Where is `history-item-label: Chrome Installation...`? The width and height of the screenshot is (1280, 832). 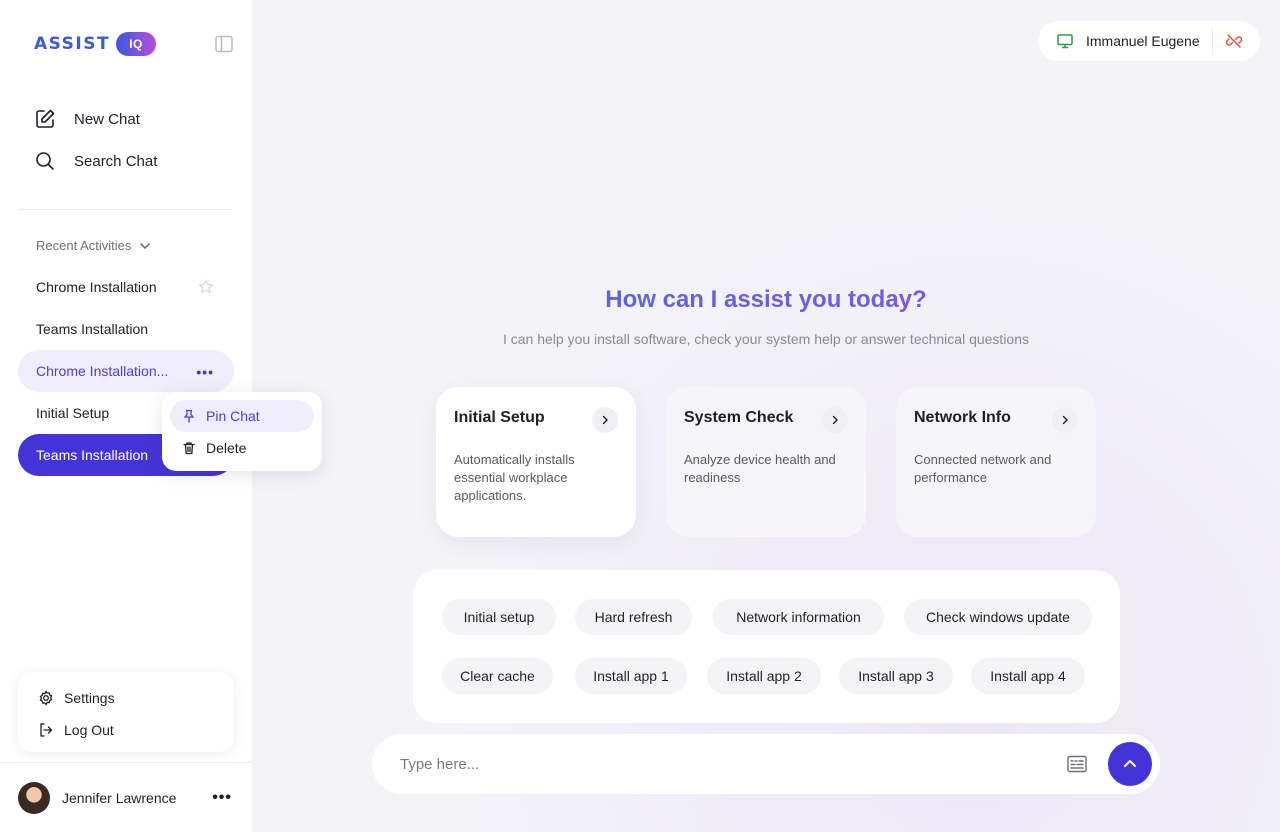 history-item-label: Chrome Installation... is located at coordinates (102, 371).